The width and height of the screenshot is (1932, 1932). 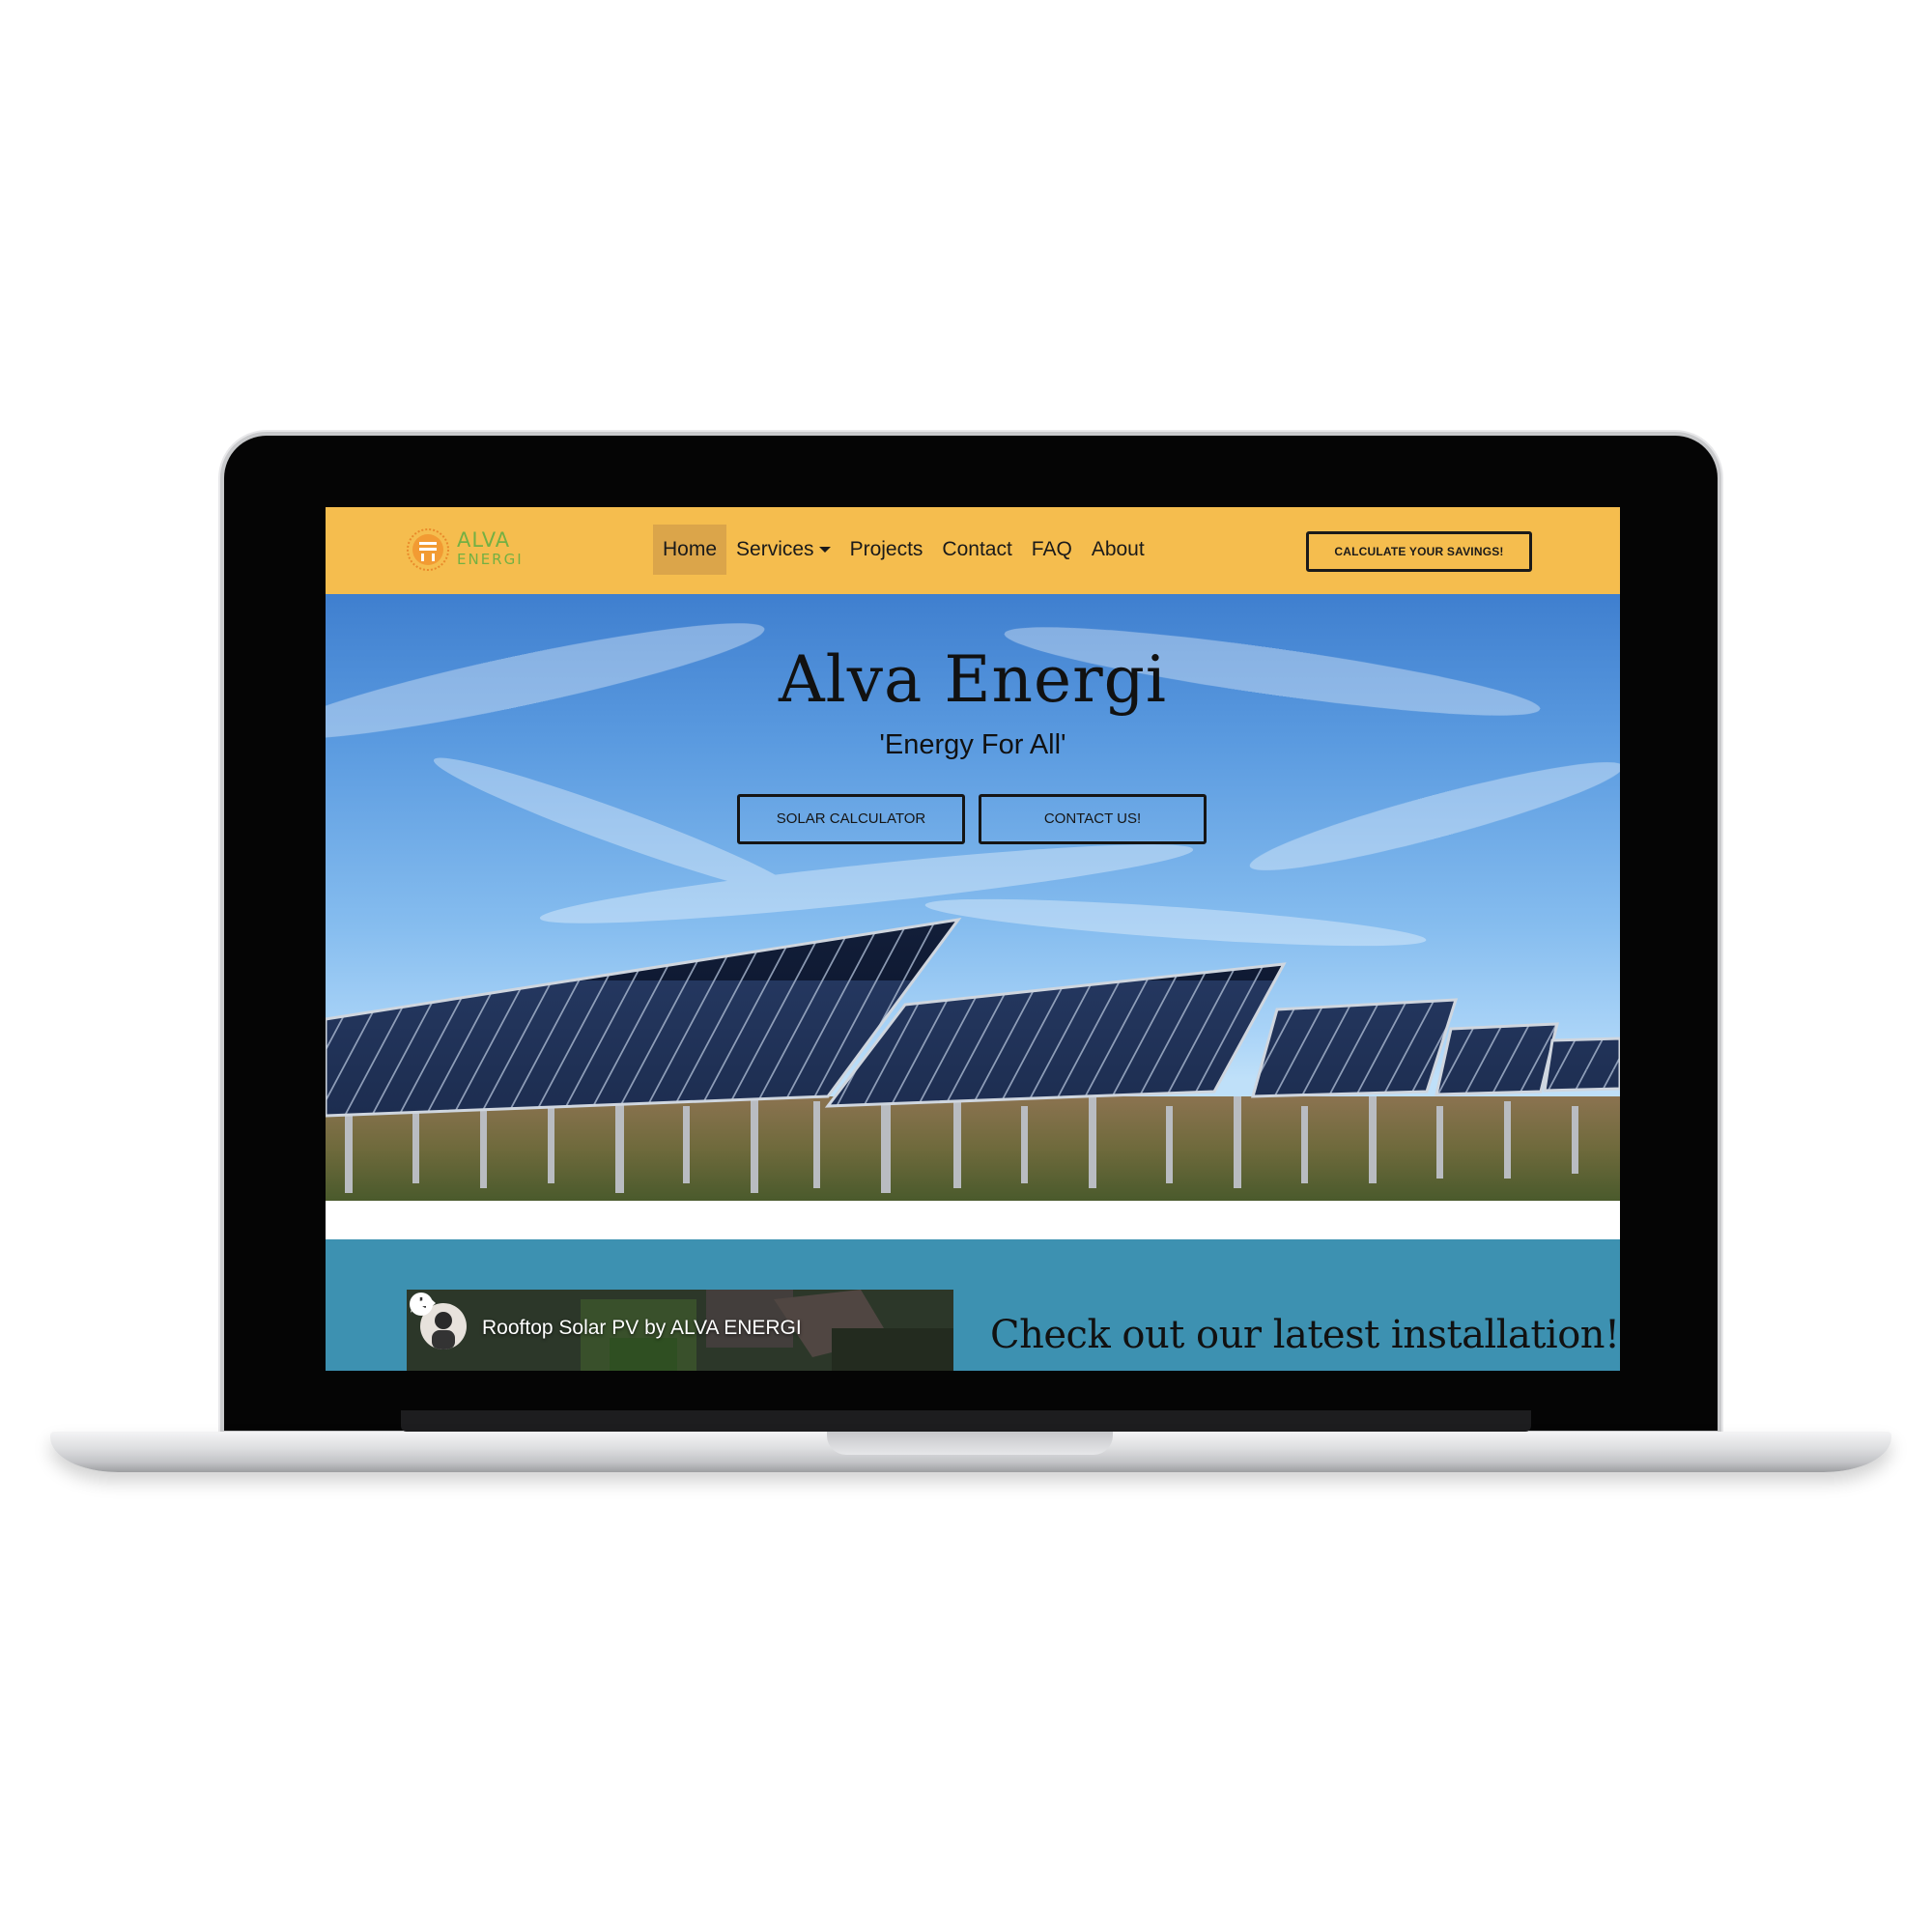 What do you see at coordinates (886, 550) in the screenshot?
I see `nav-projects: Projects` at bounding box center [886, 550].